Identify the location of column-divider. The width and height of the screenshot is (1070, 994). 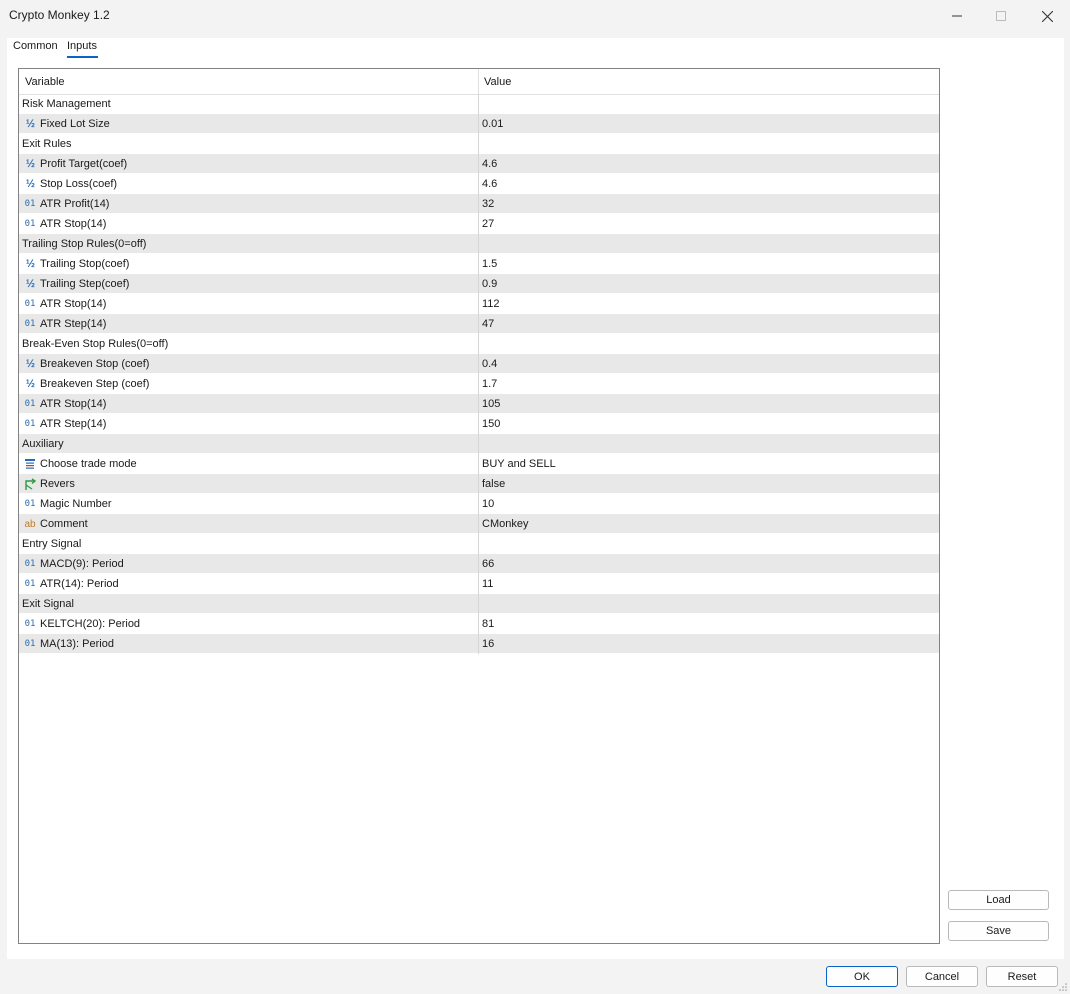
(478, 81).